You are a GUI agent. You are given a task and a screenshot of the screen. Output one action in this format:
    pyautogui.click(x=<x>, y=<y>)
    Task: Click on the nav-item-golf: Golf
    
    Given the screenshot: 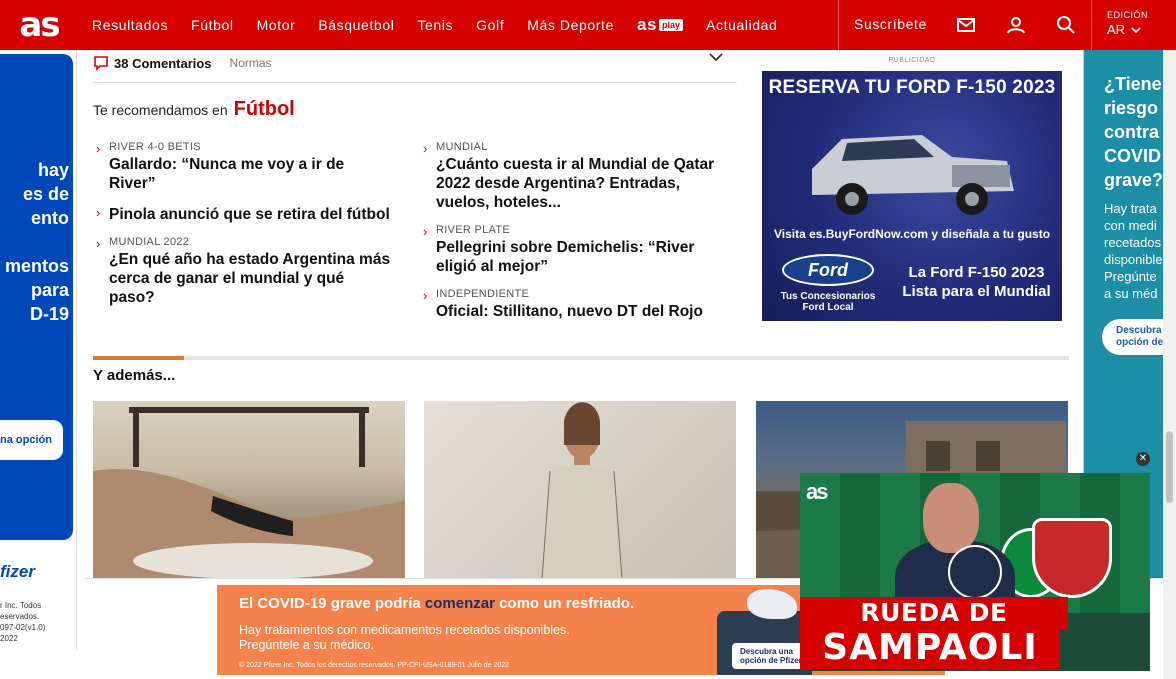 What is the action you would take?
    pyautogui.click(x=490, y=25)
    